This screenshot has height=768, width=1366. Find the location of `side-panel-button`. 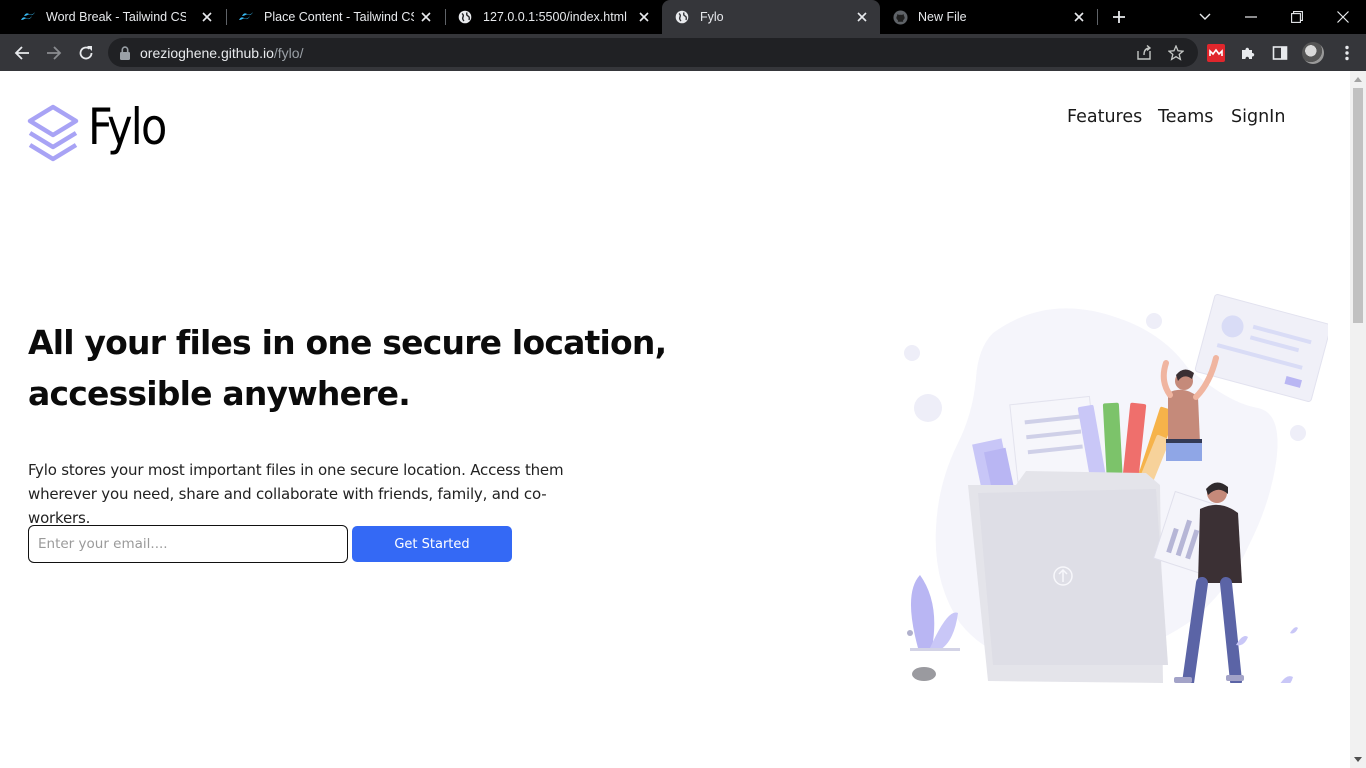

side-panel-button is located at coordinates (1280, 53).